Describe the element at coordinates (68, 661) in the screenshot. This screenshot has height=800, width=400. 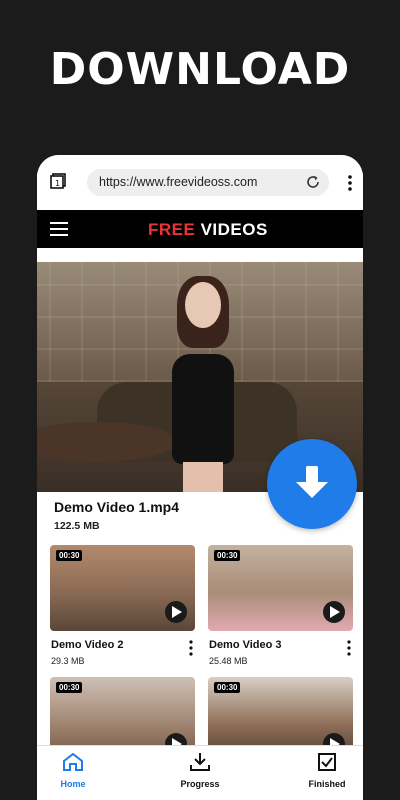
I see `video-size: 29.3 MB` at that location.